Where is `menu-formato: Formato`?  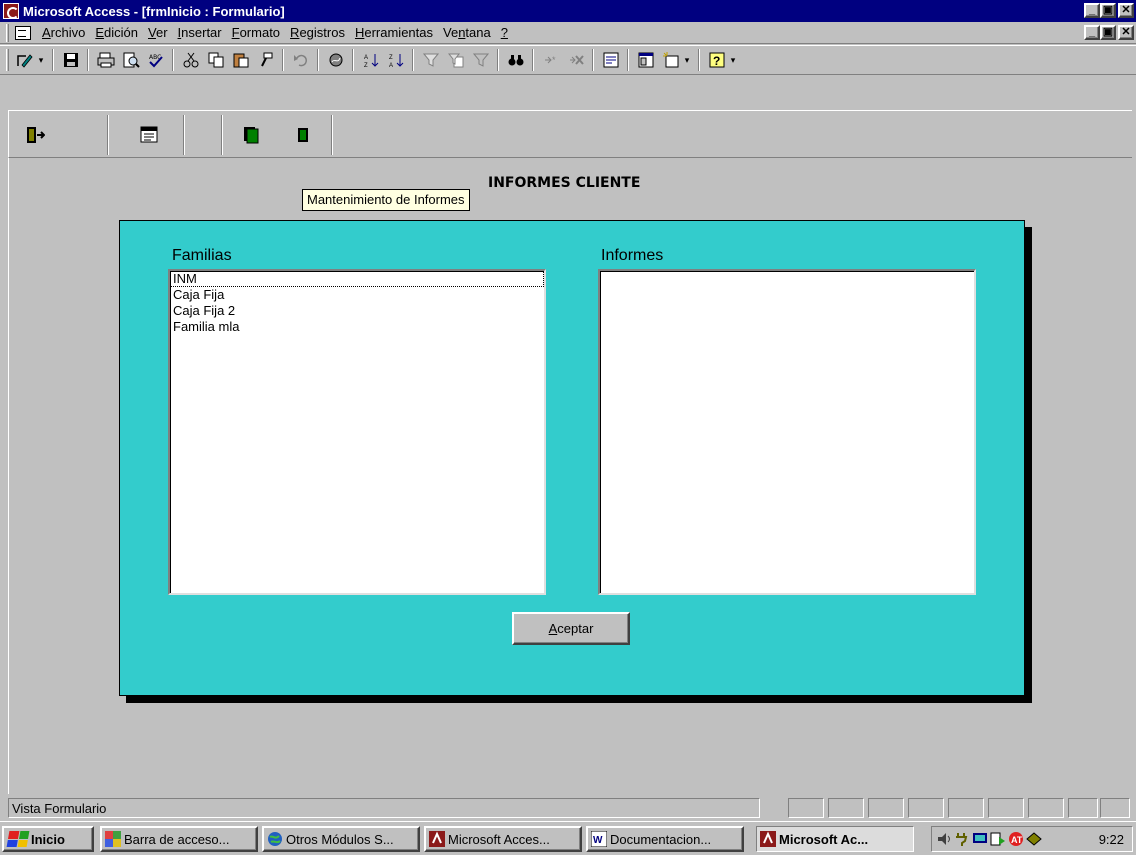 menu-formato: Formato is located at coordinates (256, 32).